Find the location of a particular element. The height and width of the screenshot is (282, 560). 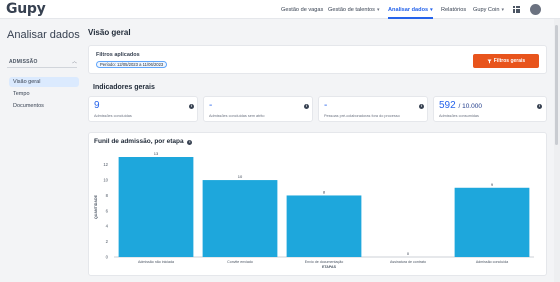

sidebar-divider is located at coordinates (42, 67).